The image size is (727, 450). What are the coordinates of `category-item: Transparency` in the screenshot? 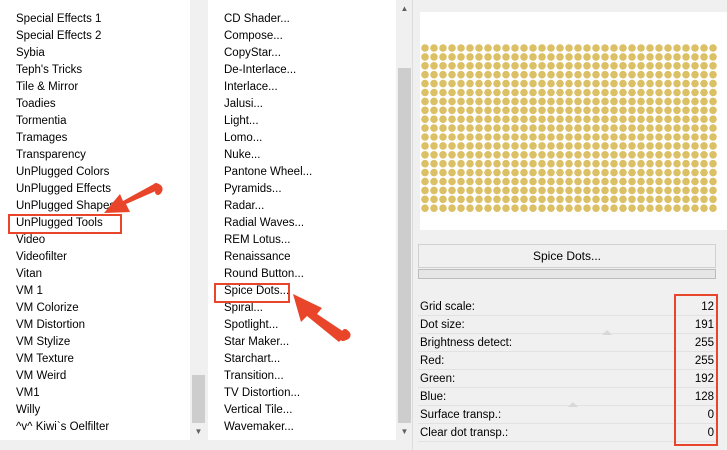 It's located at (43, 155).